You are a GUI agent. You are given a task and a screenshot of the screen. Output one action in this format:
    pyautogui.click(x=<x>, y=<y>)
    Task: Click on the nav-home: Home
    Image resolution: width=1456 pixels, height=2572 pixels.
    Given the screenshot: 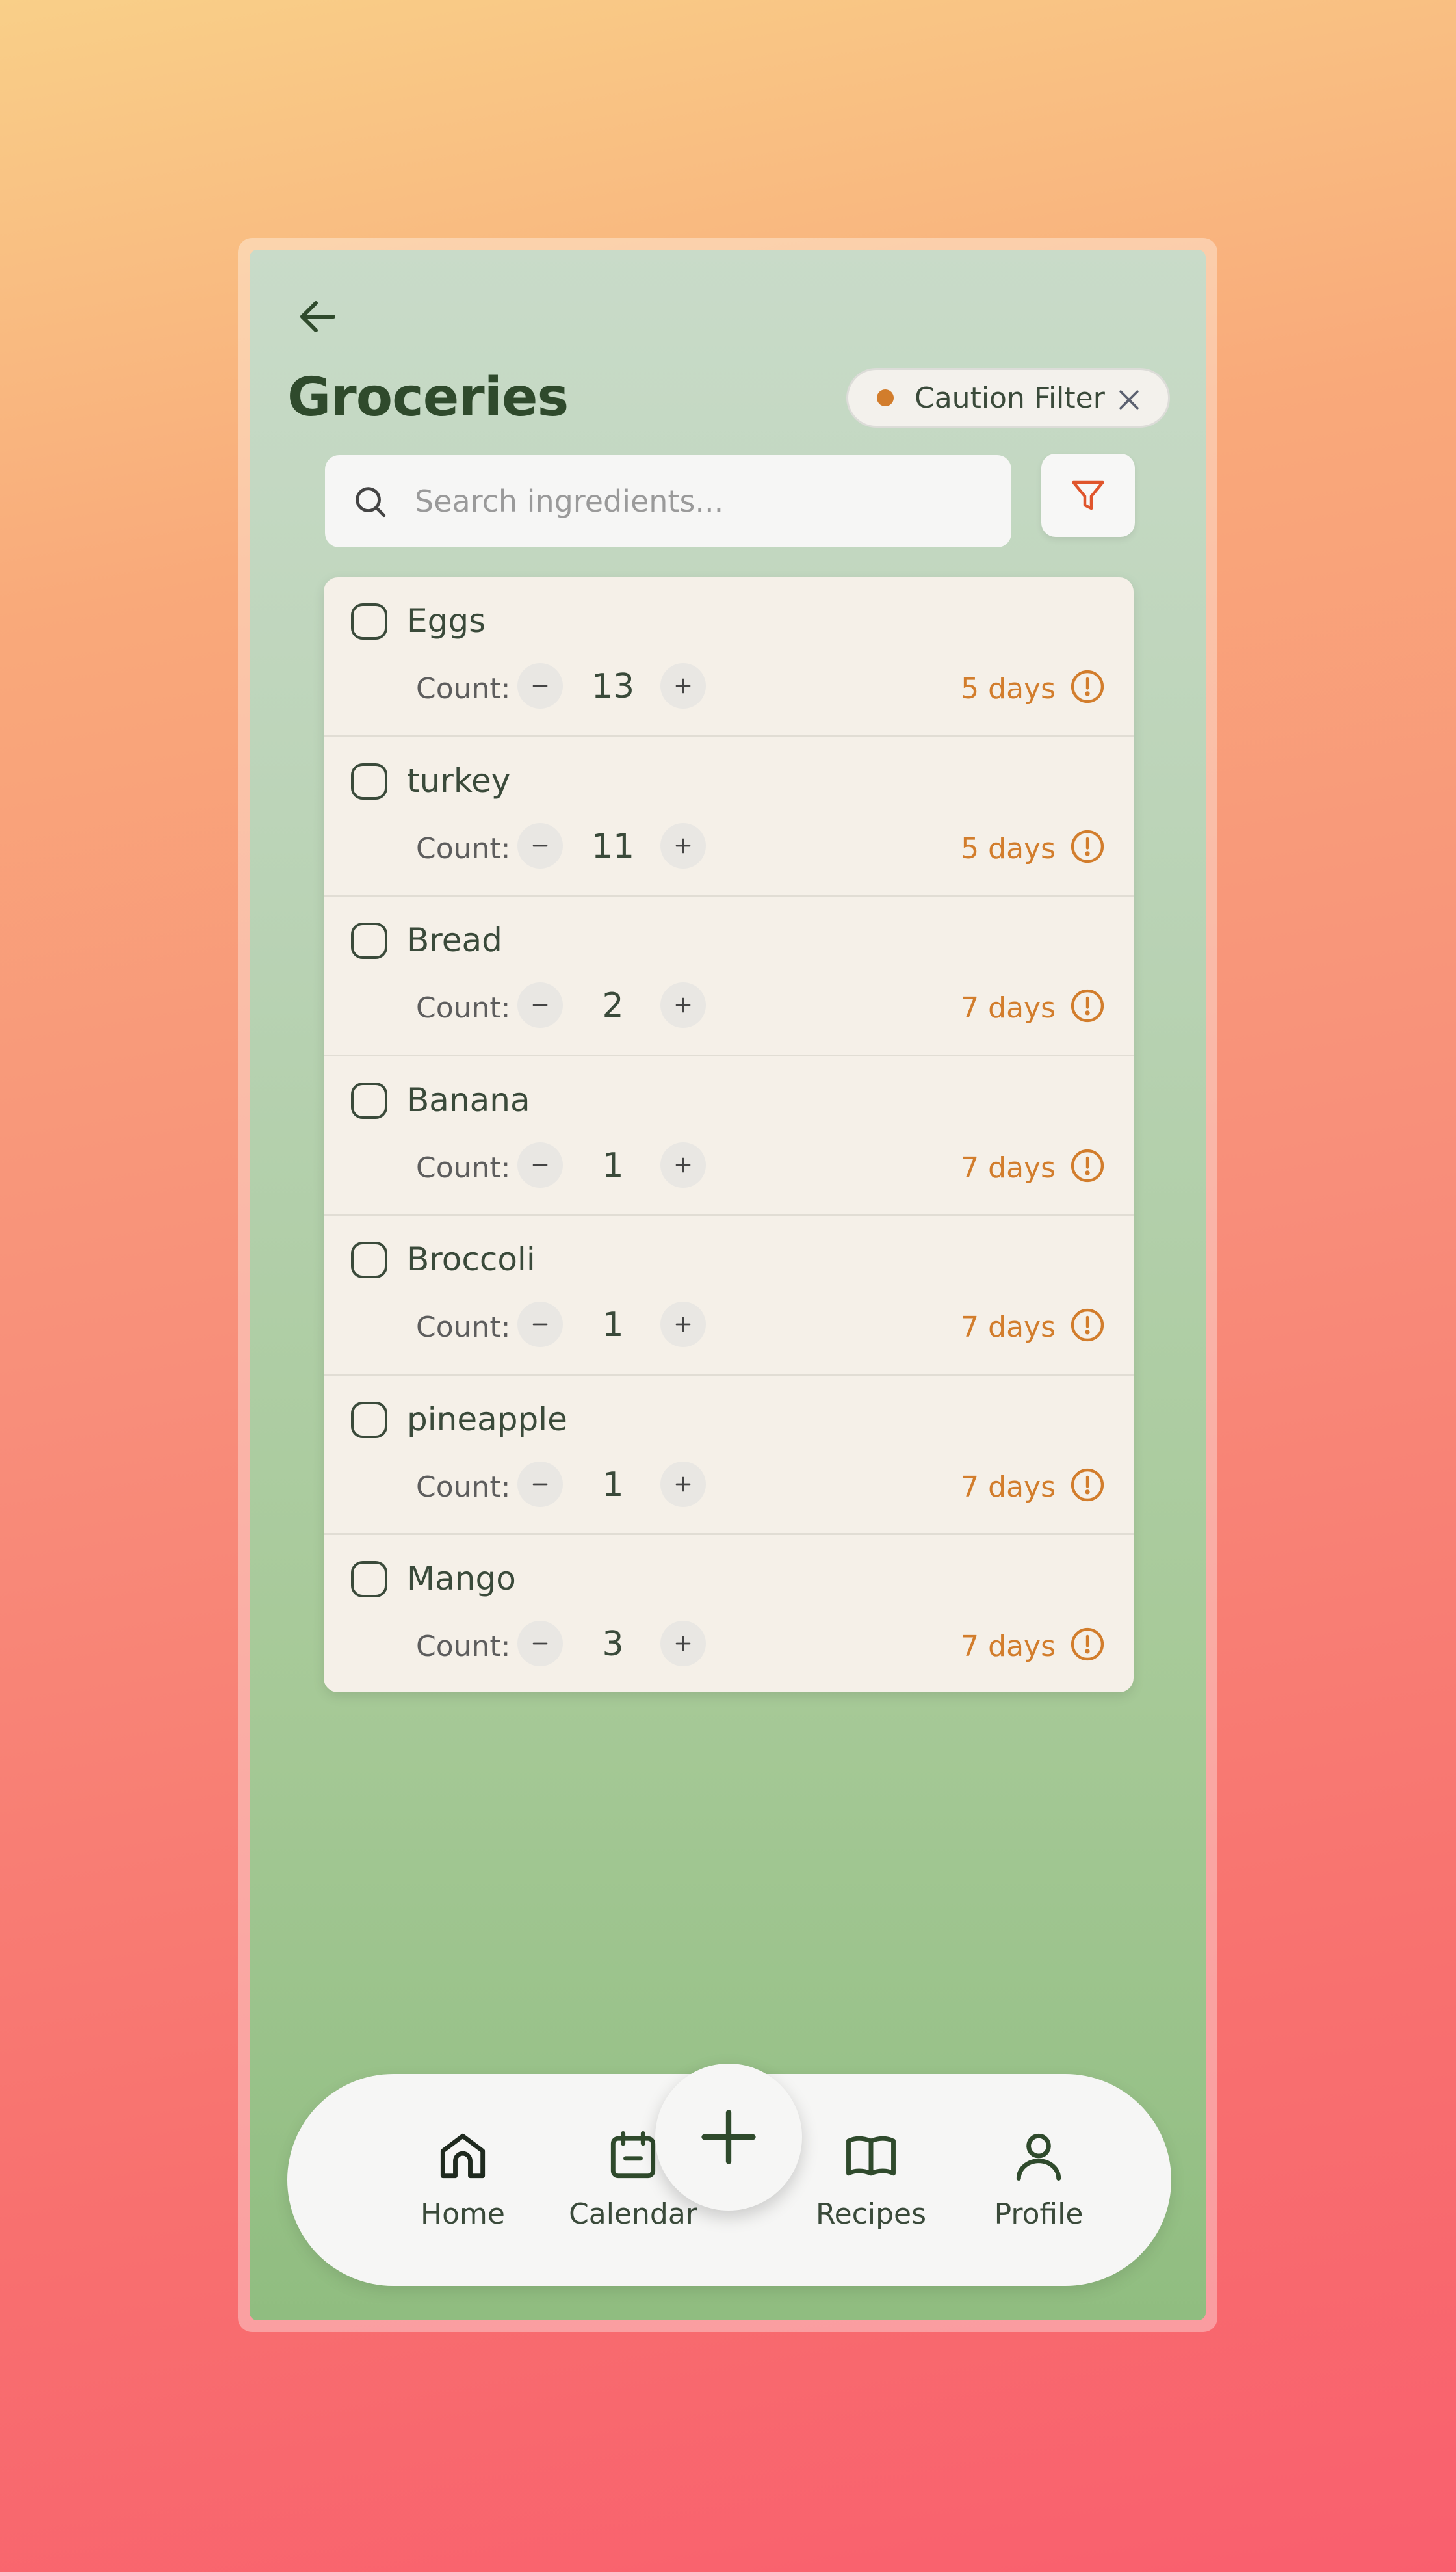 What is the action you would take?
    pyautogui.click(x=463, y=2178)
    